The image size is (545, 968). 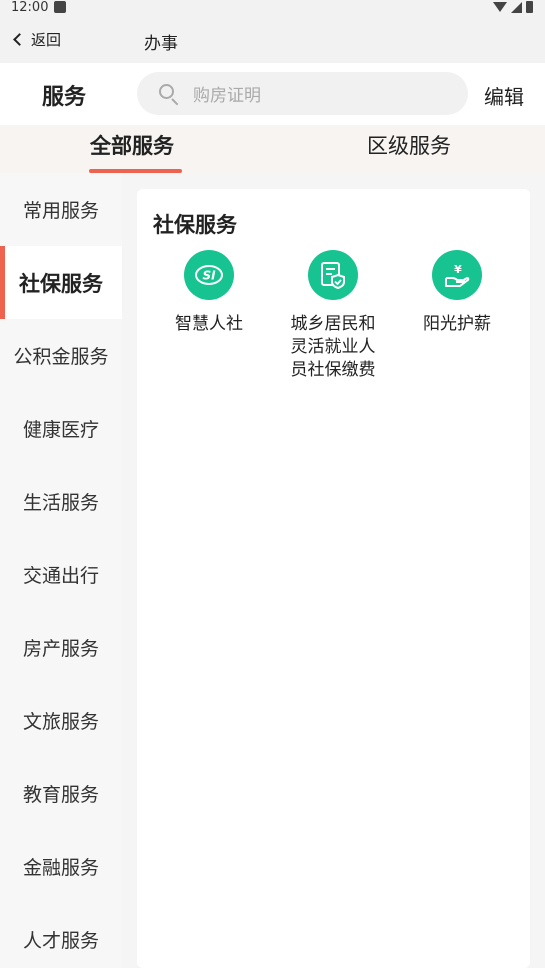 What do you see at coordinates (61, 866) in the screenshot?
I see `sidebar-item-finance: 金融服务` at bounding box center [61, 866].